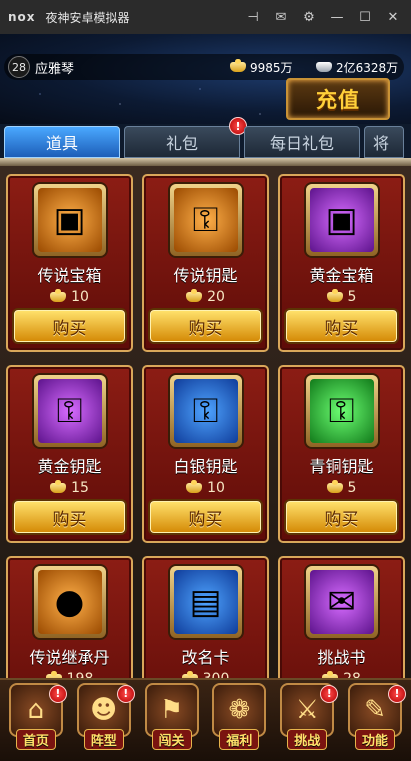 The height and width of the screenshot is (761, 411). Describe the element at coordinates (181, 143) in the screenshot. I see `tab-label: 礼包` at that location.